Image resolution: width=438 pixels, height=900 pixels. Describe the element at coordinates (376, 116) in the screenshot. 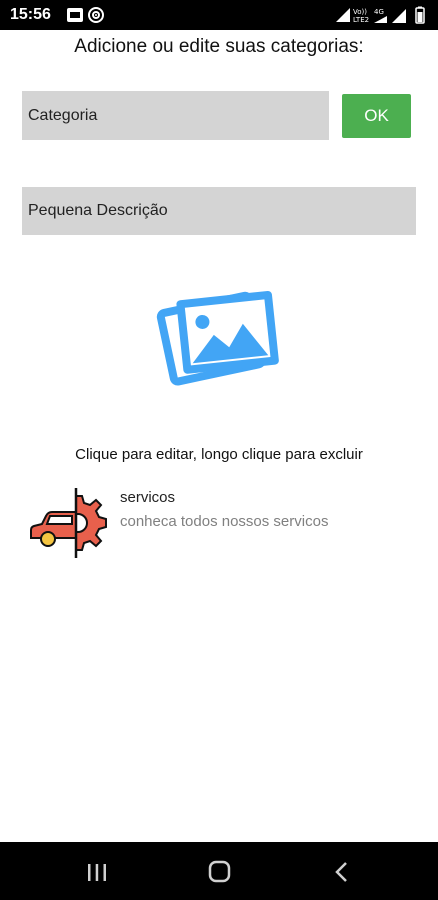

I see `ok-button: OK` at that location.